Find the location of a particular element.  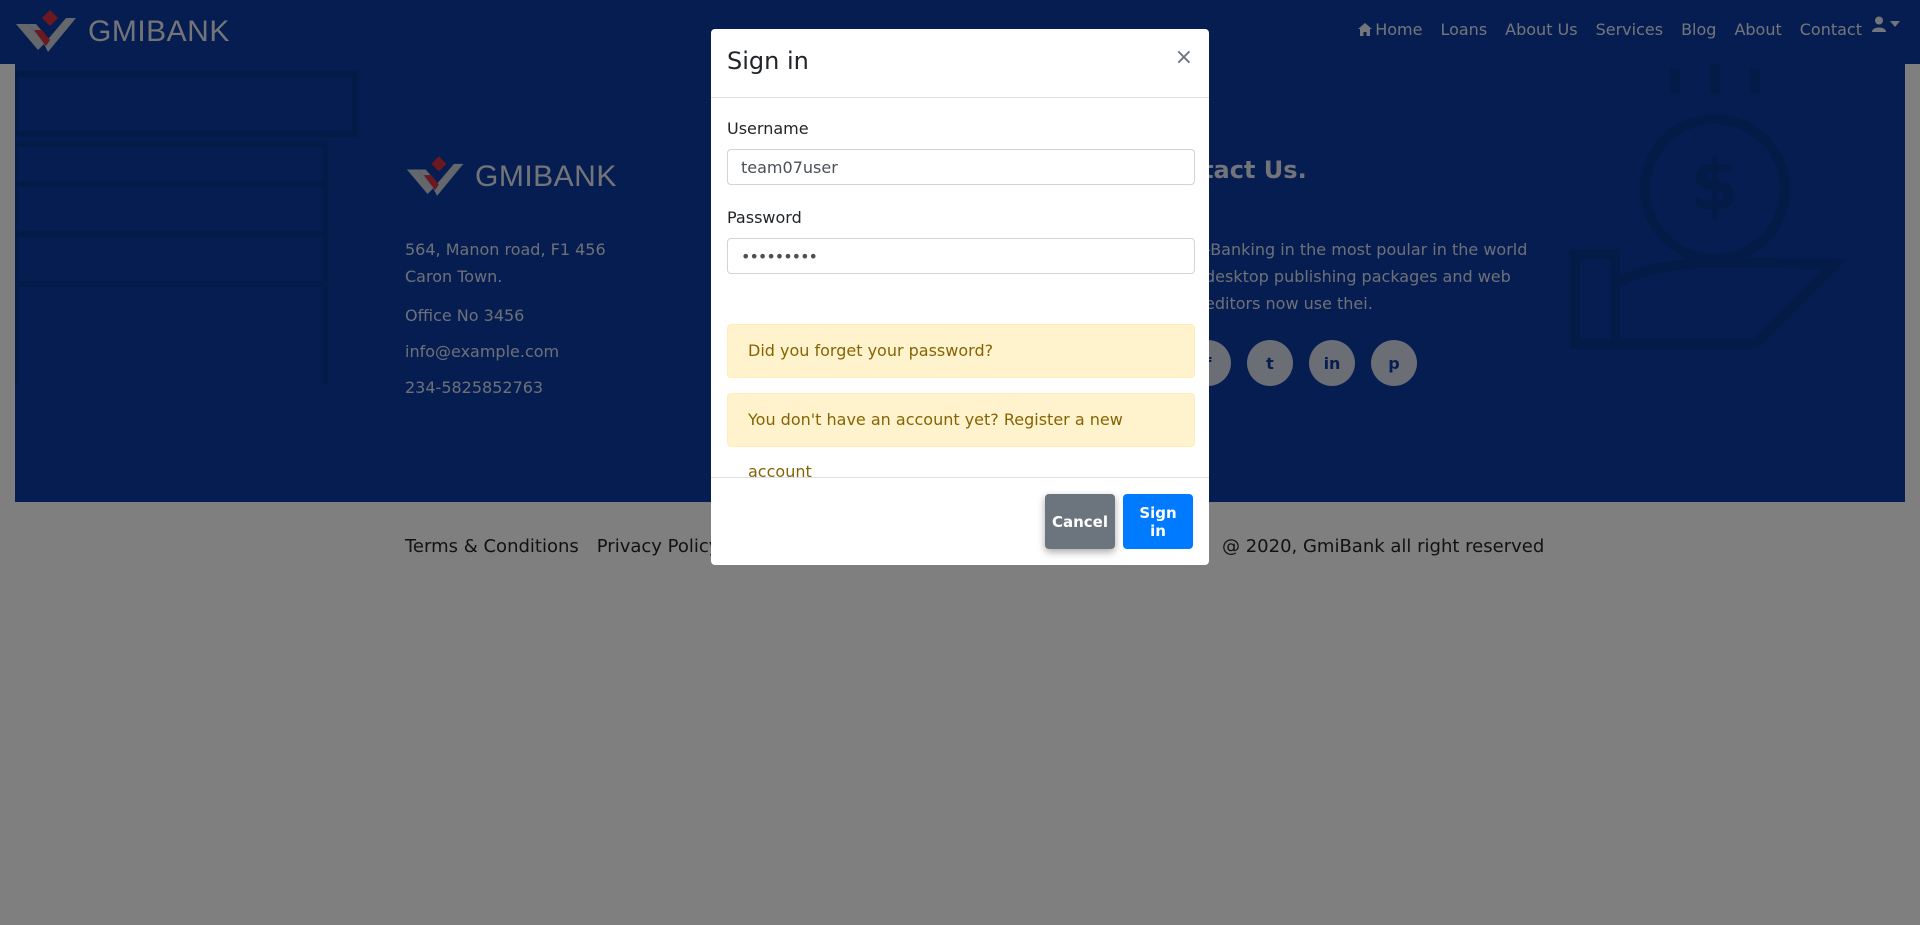

modal-title: Sign in is located at coordinates (768, 61).